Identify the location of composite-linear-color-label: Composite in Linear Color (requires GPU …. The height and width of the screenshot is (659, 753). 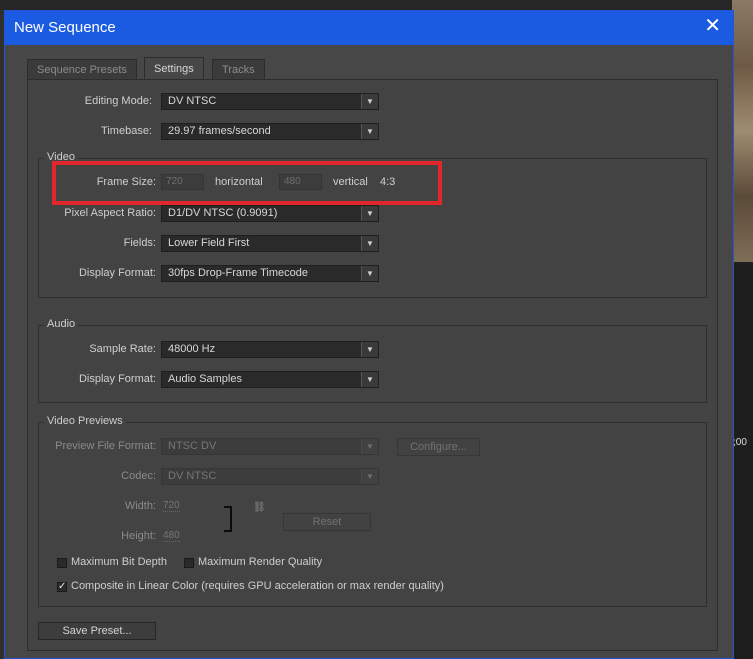
(257, 586).